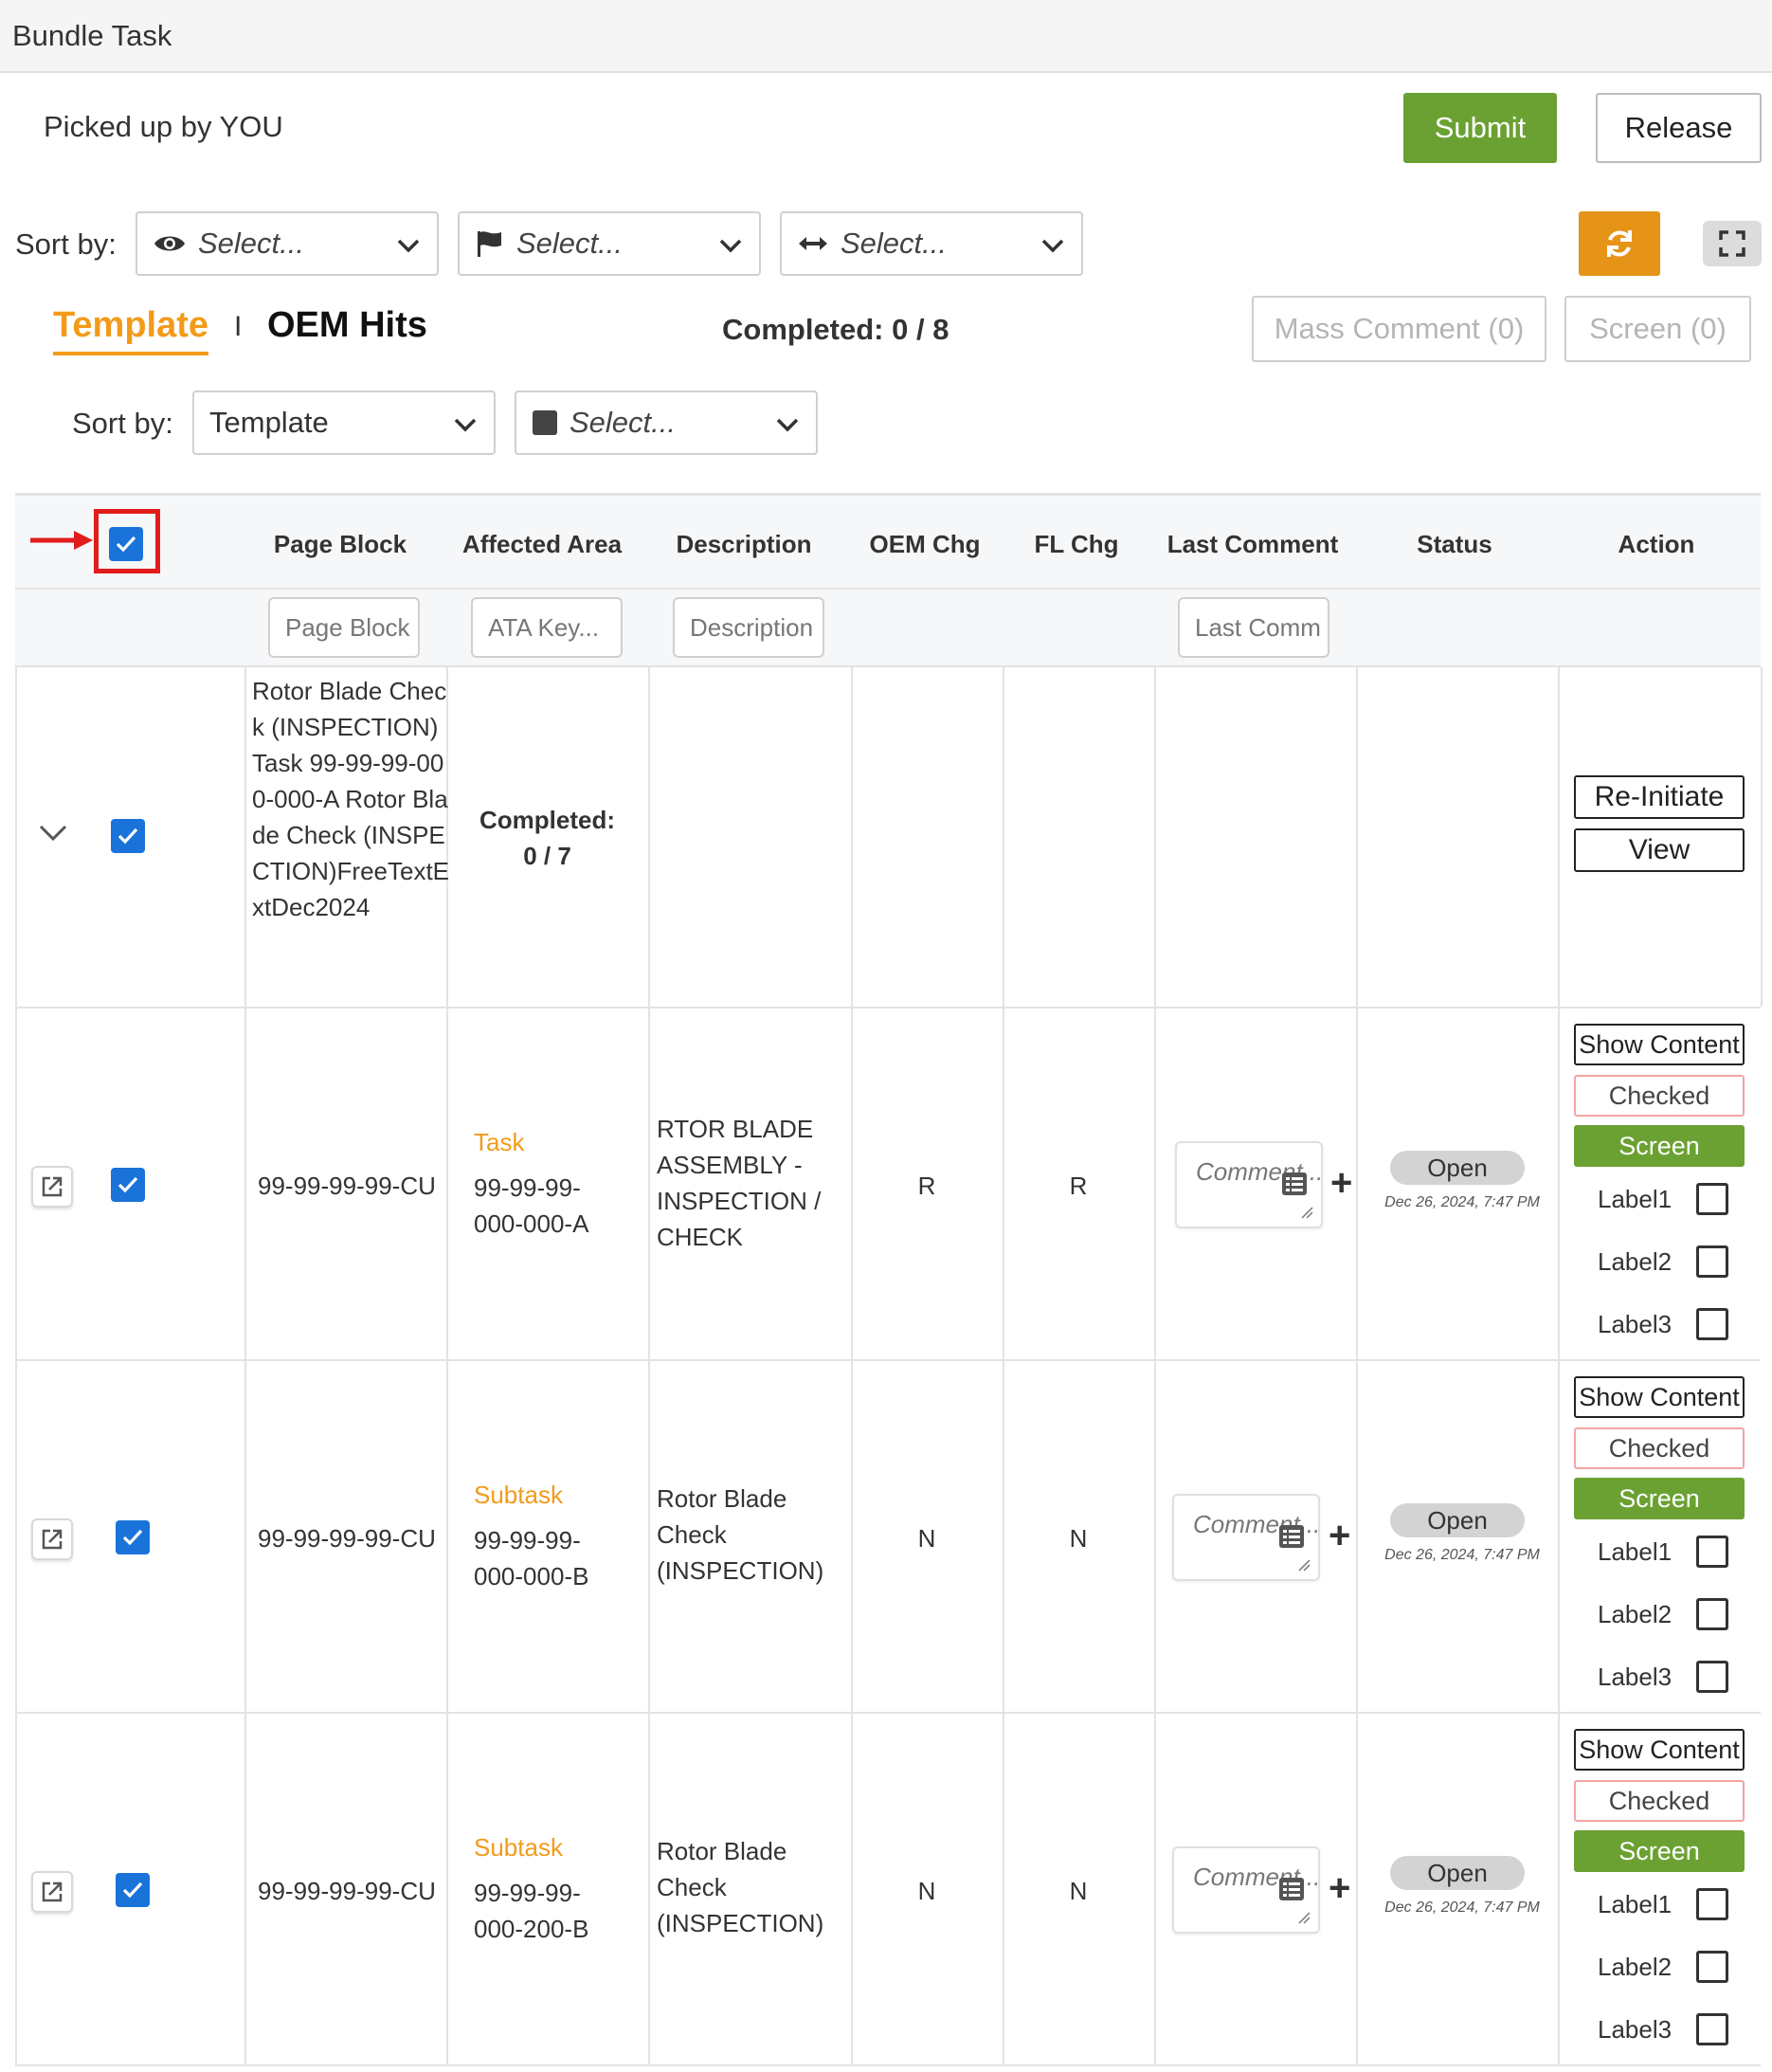  I want to click on col-last-comment: Last Comment, so click(1252, 544).